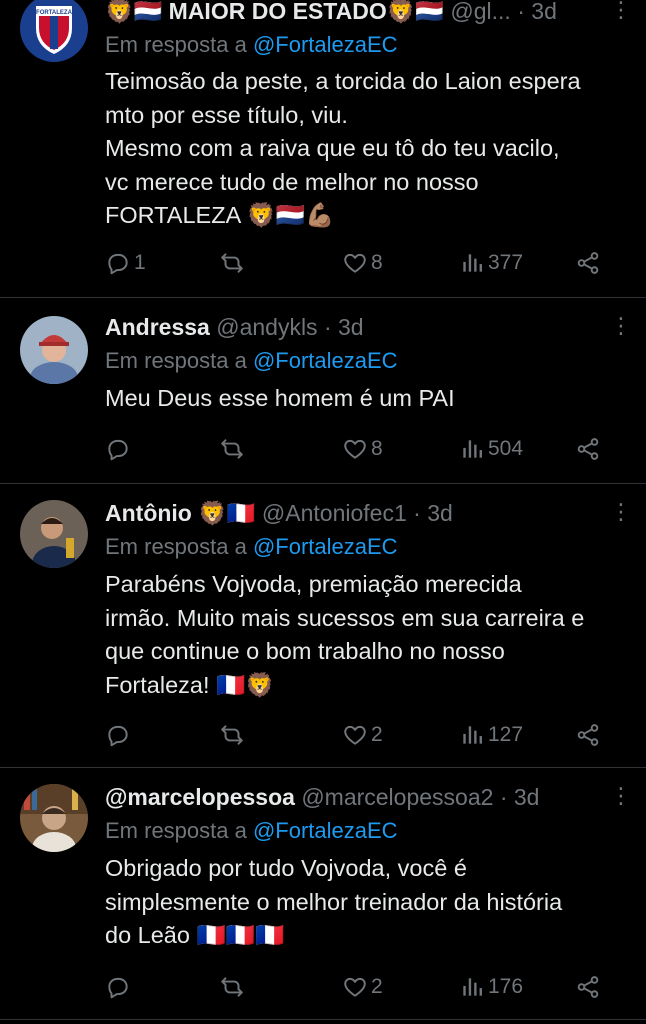  I want to click on avatar: FORTALEZA, so click(54, 31).